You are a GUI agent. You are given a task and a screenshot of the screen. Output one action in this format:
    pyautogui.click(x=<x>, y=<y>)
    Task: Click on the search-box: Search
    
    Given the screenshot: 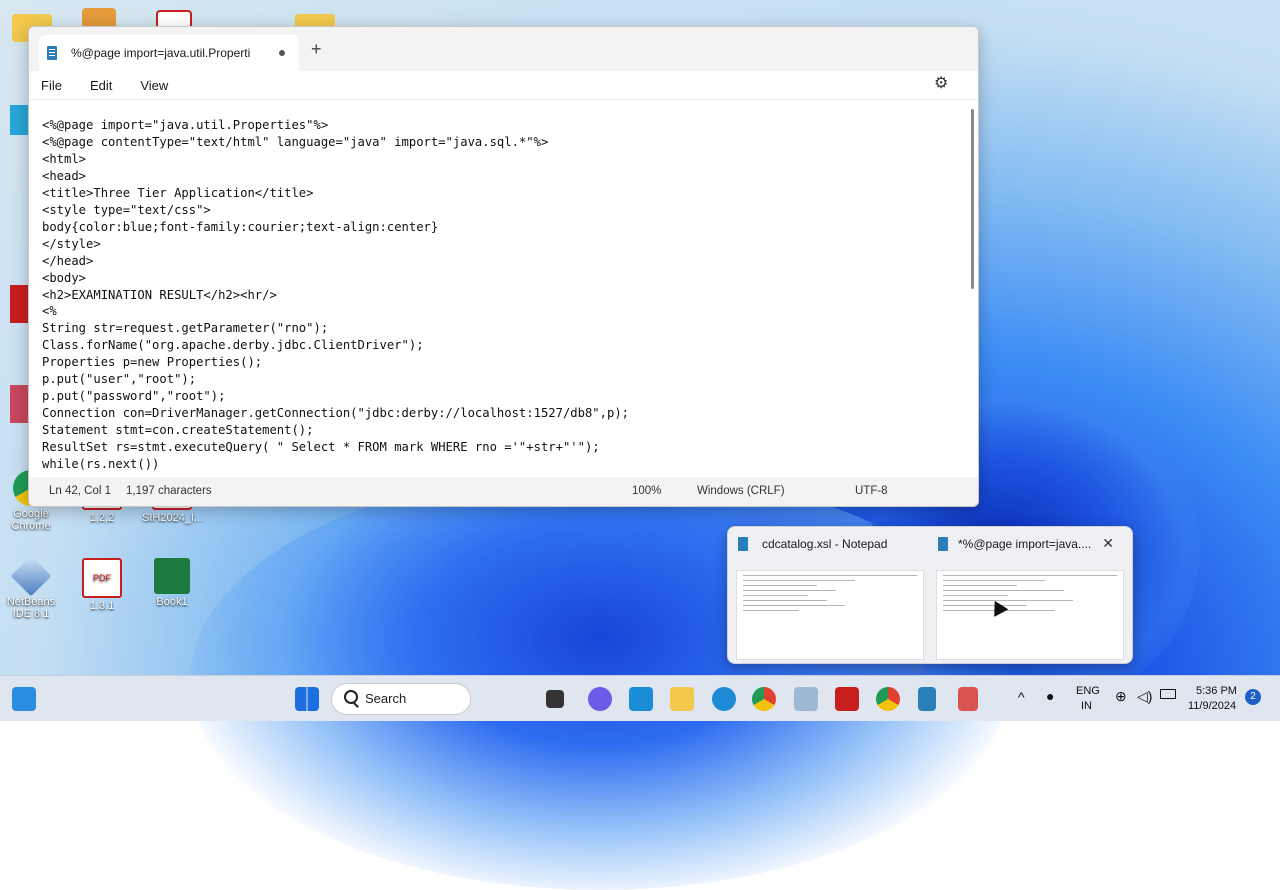 What is the action you would take?
    pyautogui.click(x=401, y=699)
    